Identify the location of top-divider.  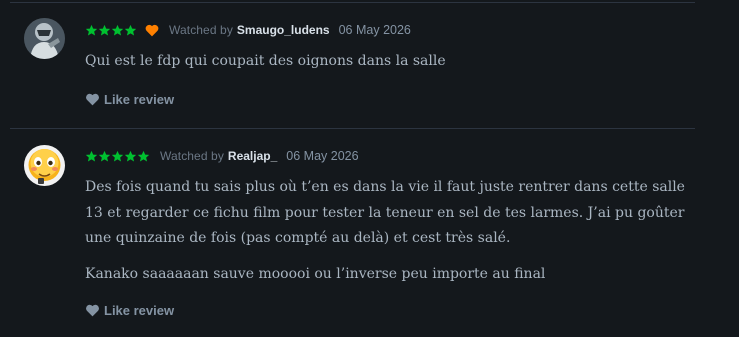
(352, 2).